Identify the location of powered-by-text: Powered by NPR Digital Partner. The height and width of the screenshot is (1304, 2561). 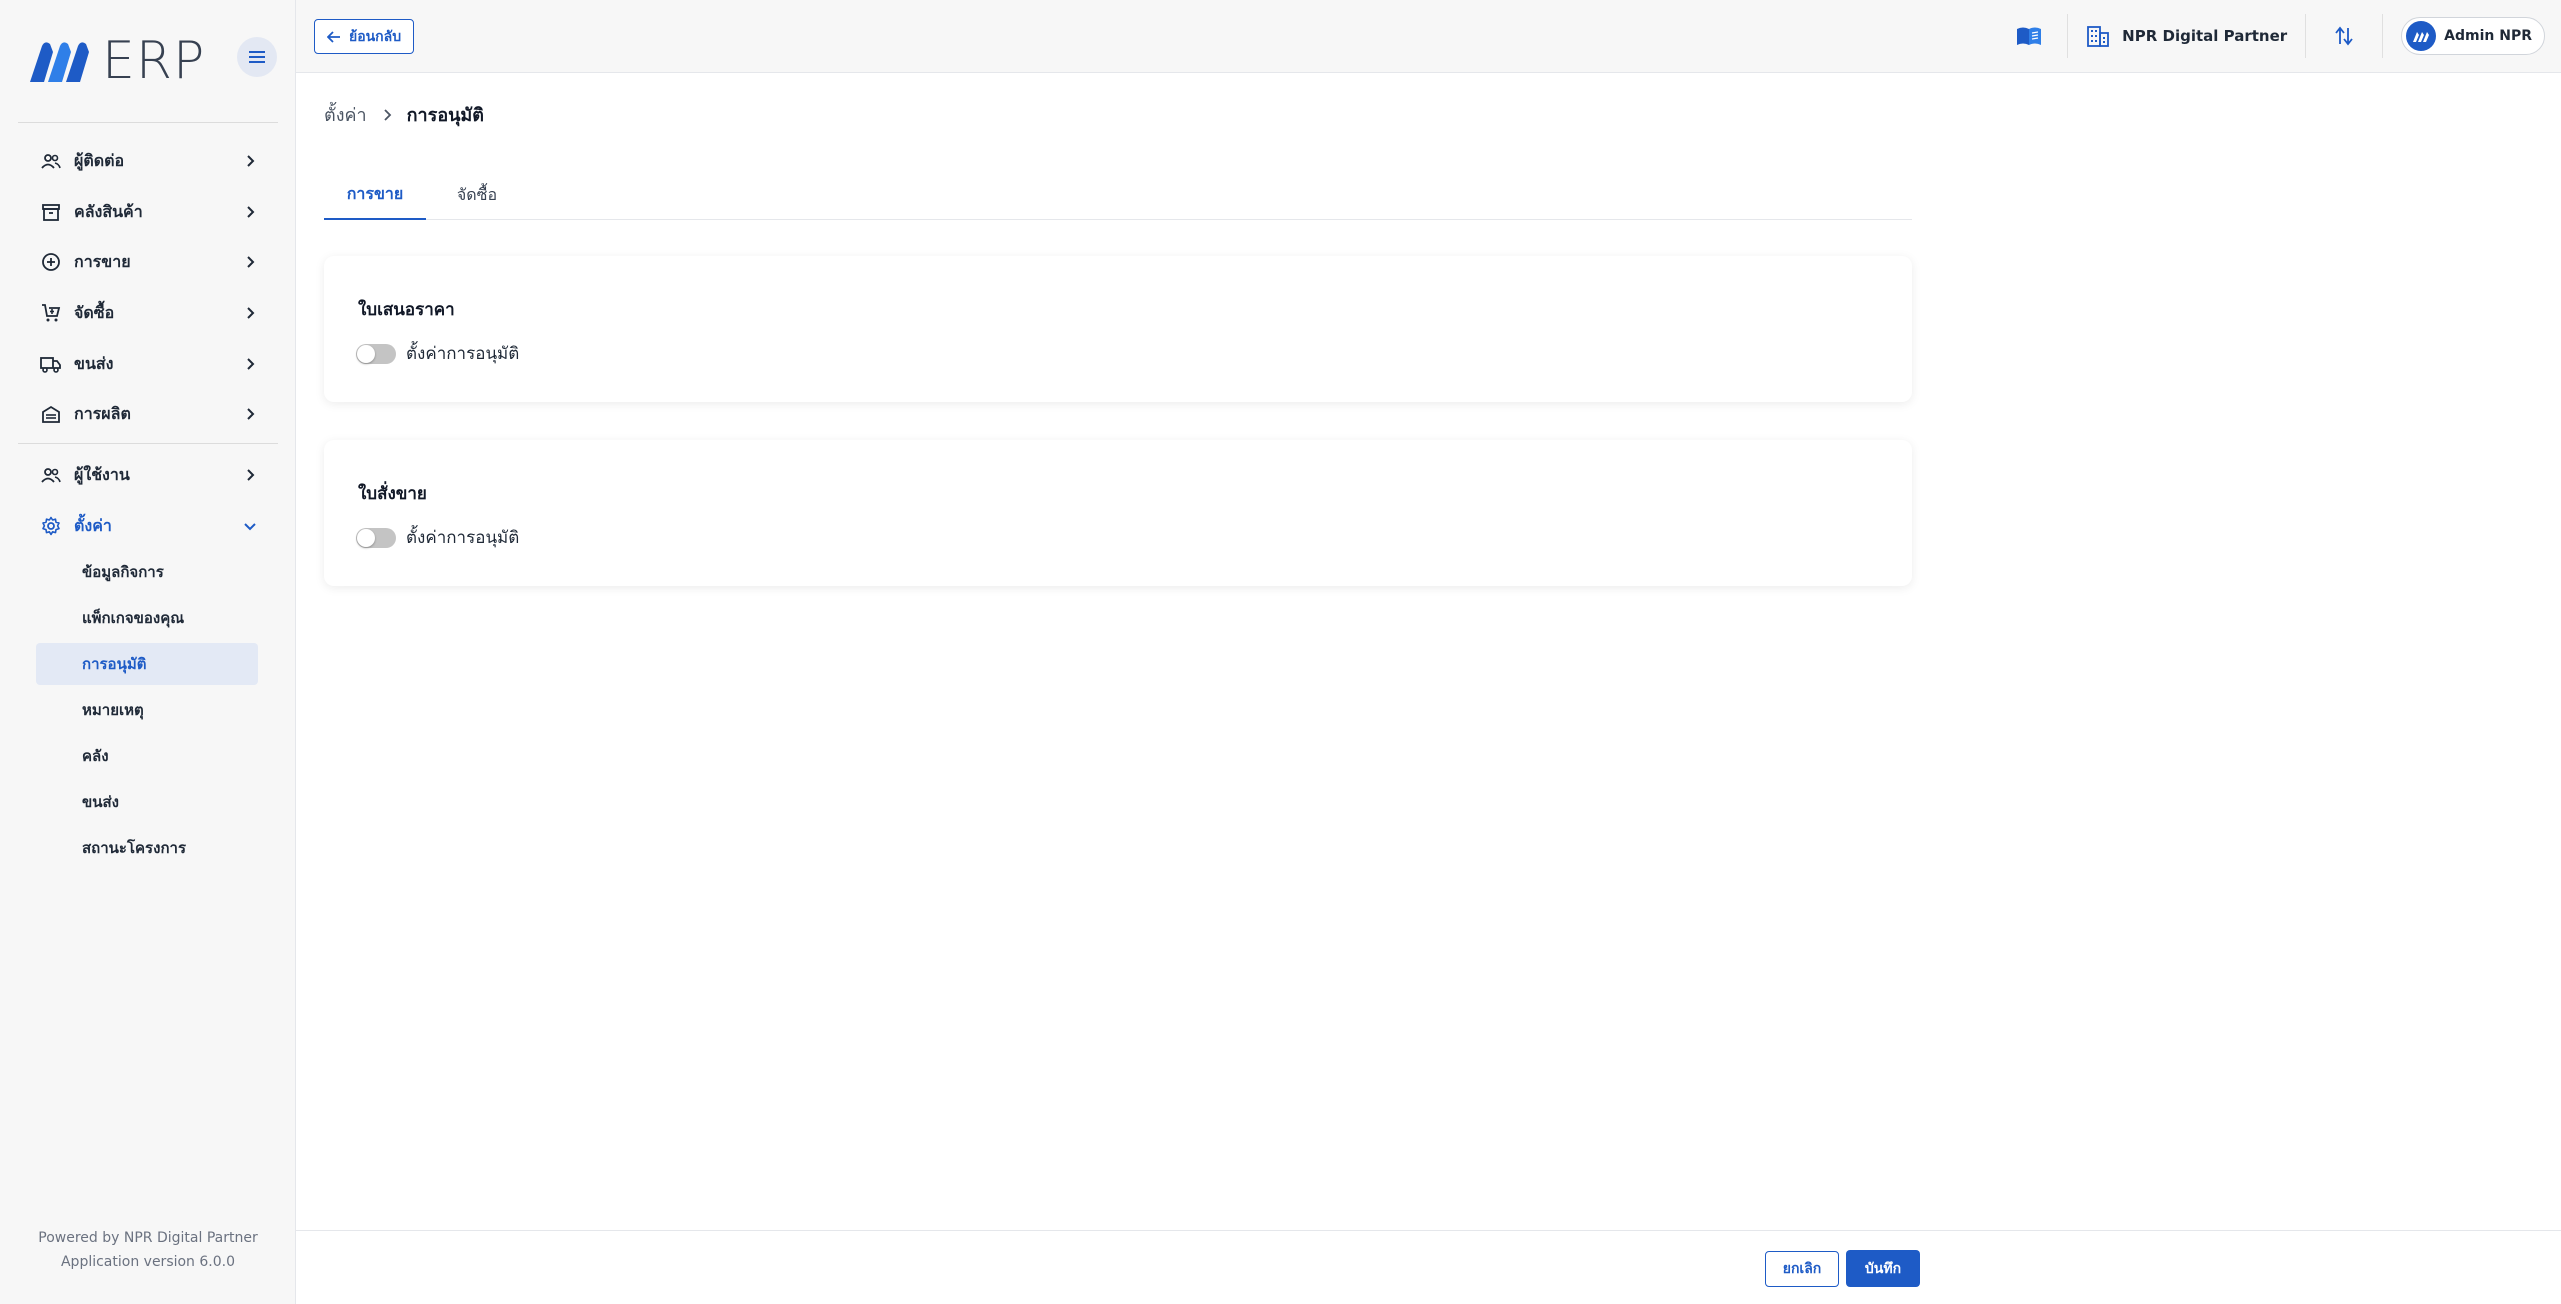
(148, 1238).